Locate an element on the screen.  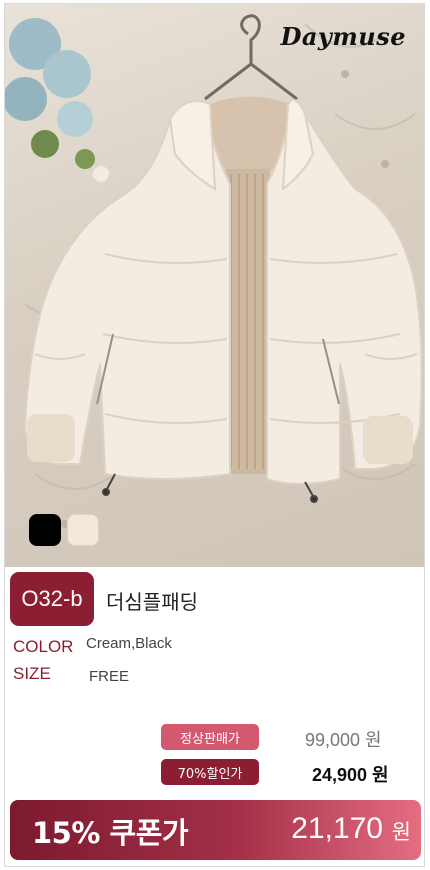
color-value: Cream,Black is located at coordinates (129, 643).